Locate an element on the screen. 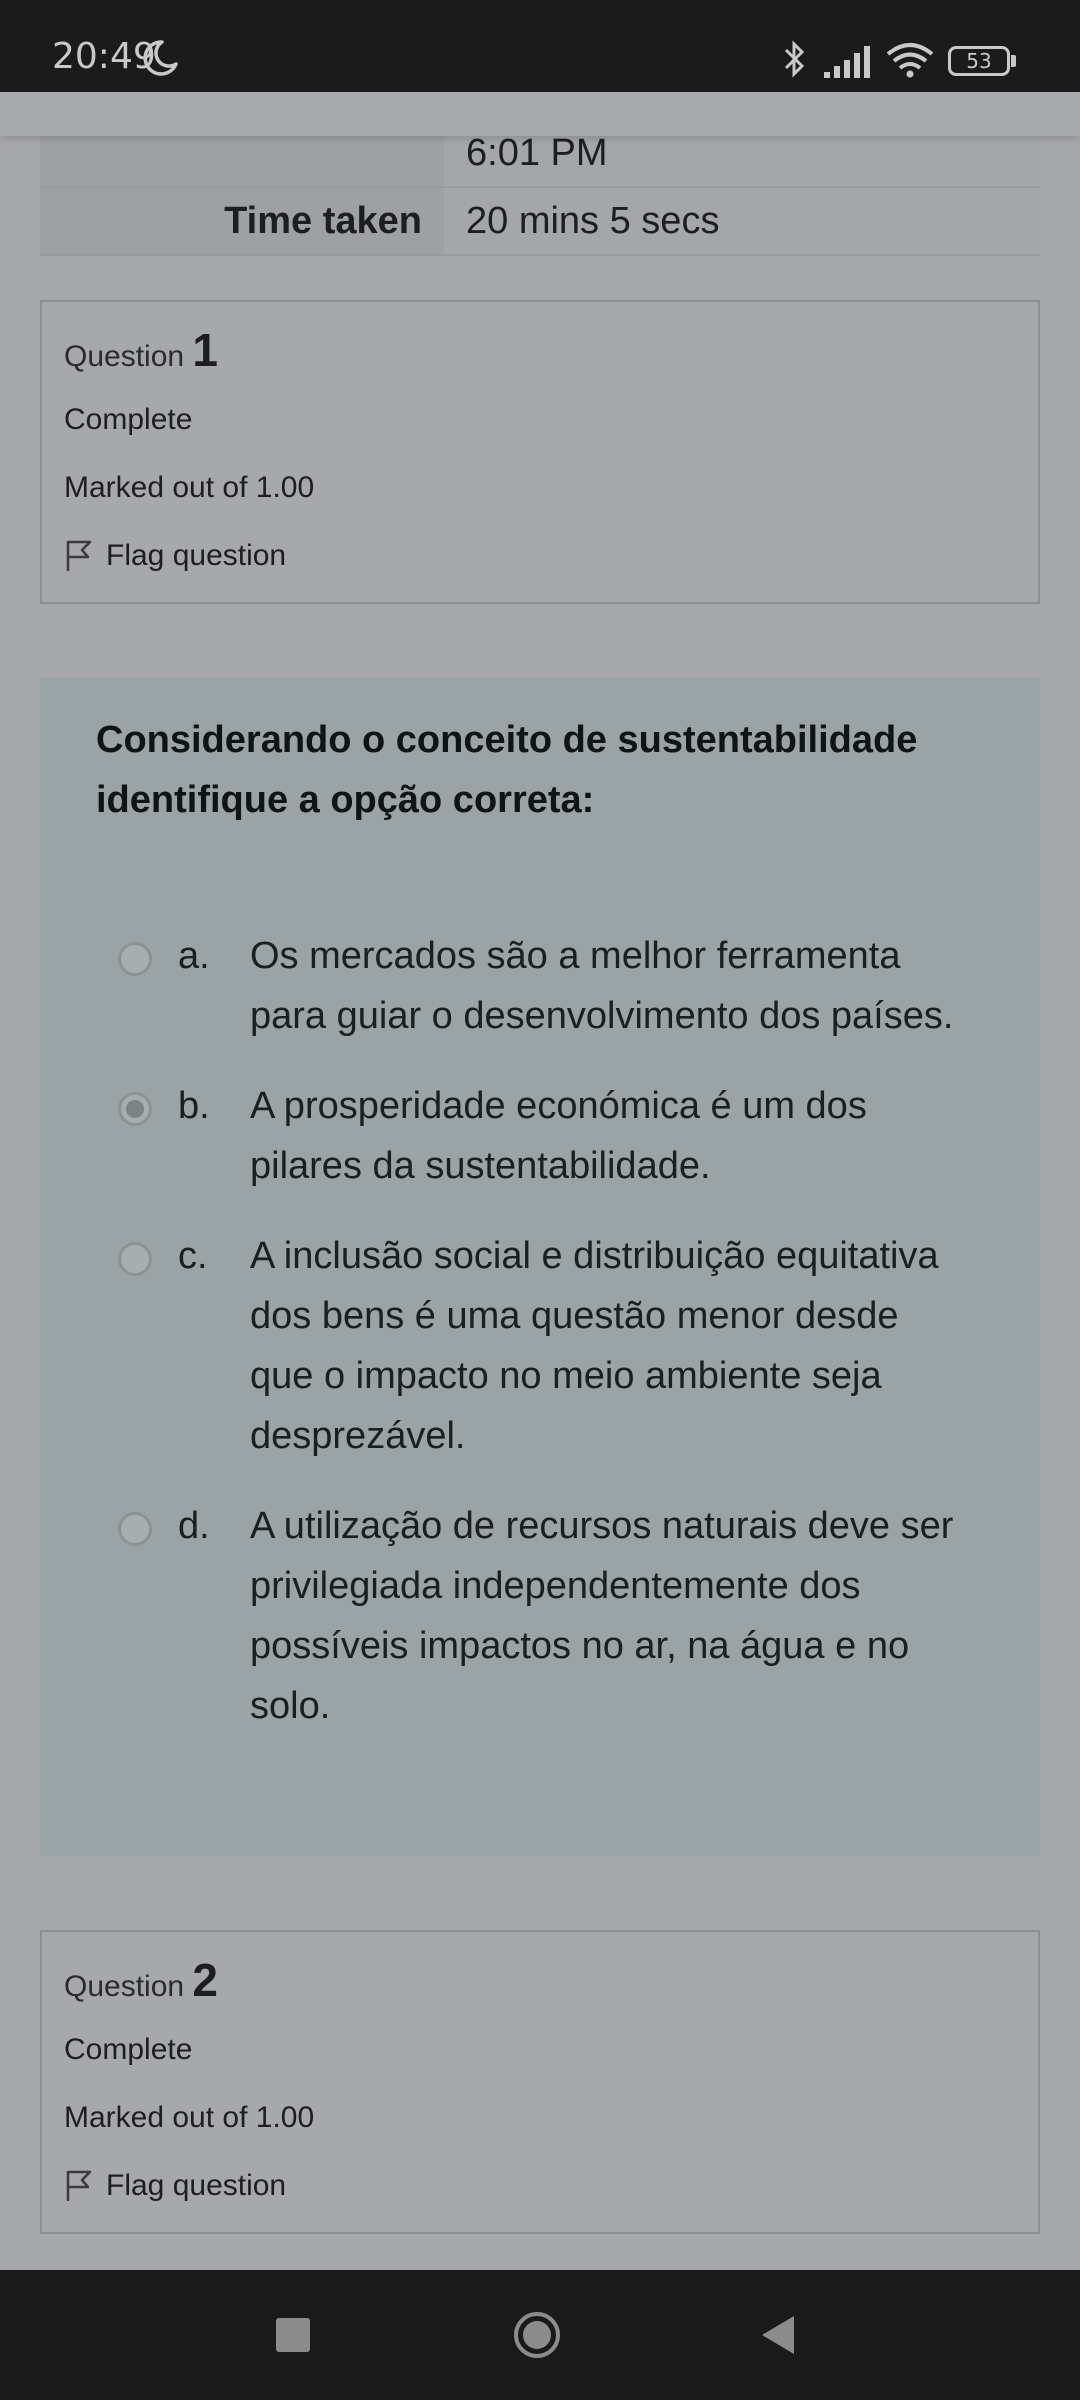 This screenshot has height=2400, width=1080. system-nav-bar is located at coordinates (540, 2335).